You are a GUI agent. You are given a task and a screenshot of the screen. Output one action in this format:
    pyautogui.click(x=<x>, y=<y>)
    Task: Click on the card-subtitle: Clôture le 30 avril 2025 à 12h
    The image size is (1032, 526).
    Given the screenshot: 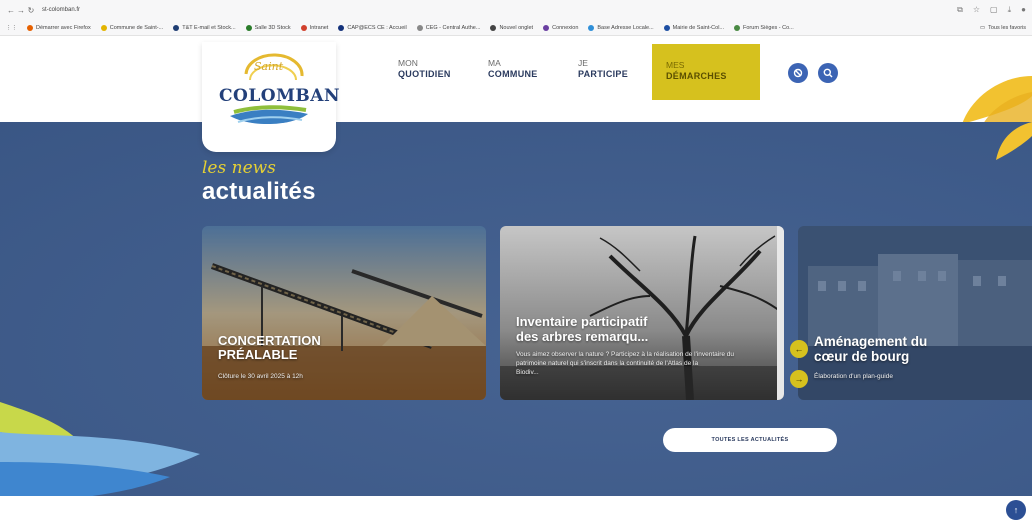 What is the action you would take?
    pyautogui.click(x=260, y=376)
    